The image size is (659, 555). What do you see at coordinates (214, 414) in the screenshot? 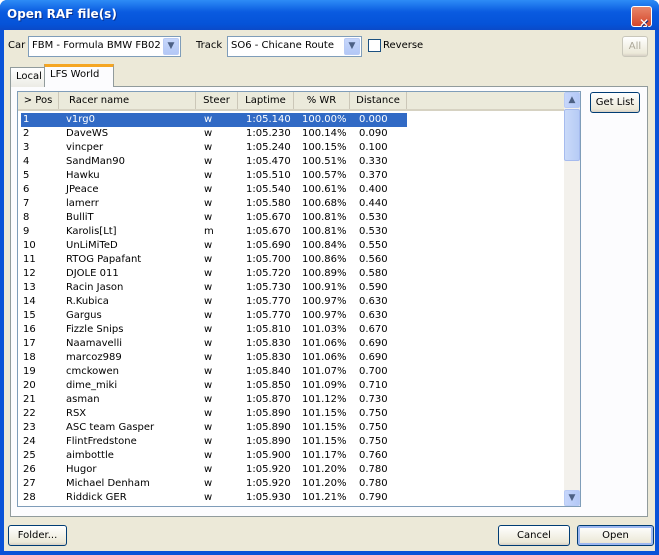
I see `table-row: 22 RSX w 1:05.890 101.15% 0.750` at bounding box center [214, 414].